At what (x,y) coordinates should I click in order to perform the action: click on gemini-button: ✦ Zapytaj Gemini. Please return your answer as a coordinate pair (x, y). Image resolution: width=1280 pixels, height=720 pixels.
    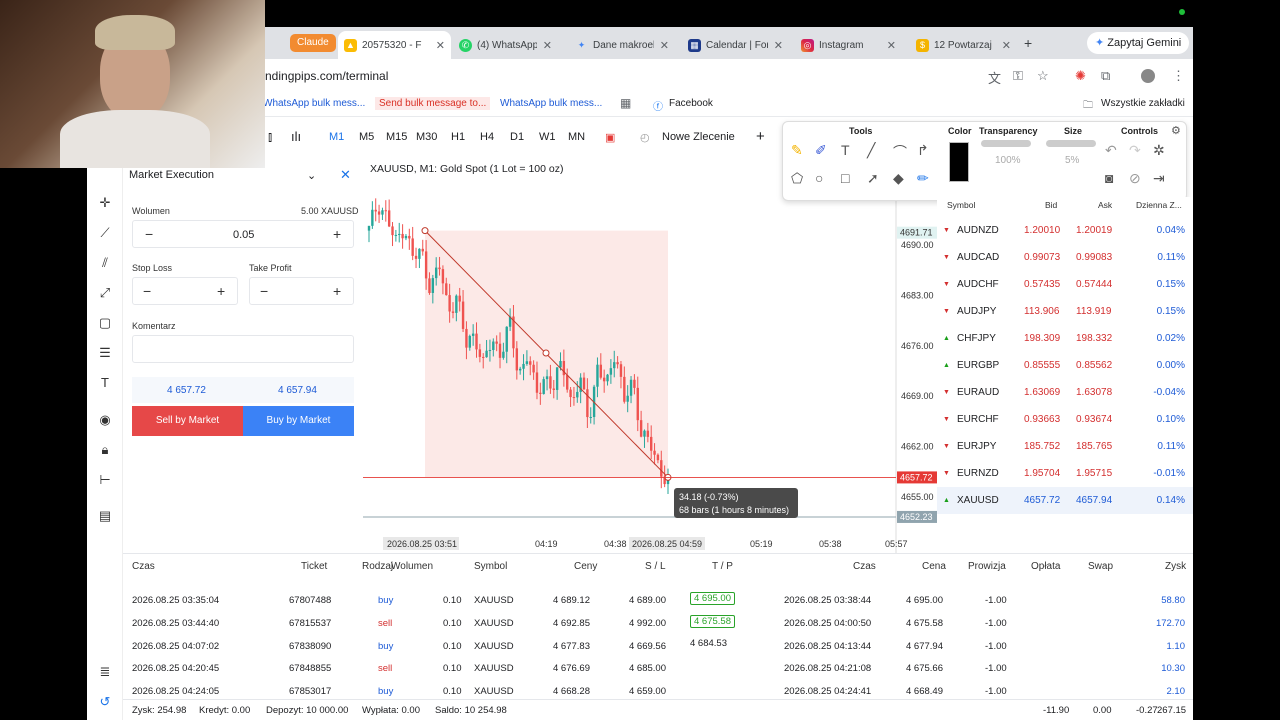
    Looking at the image, I should click on (1138, 43).